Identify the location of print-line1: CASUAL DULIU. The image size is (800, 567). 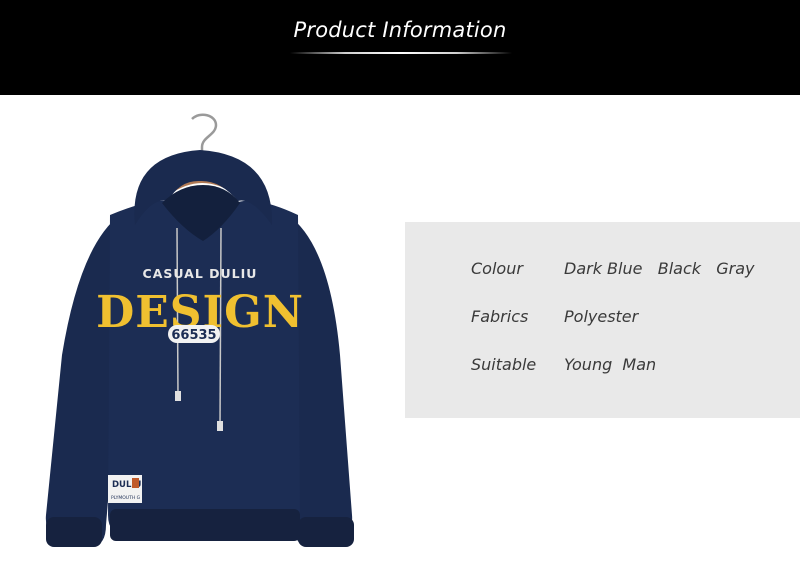
(200, 273).